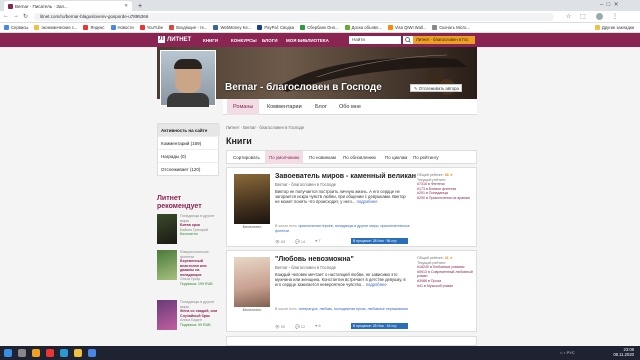 This screenshot has height=360, width=640. I want to click on microsoft-icon, so click(435, 27).